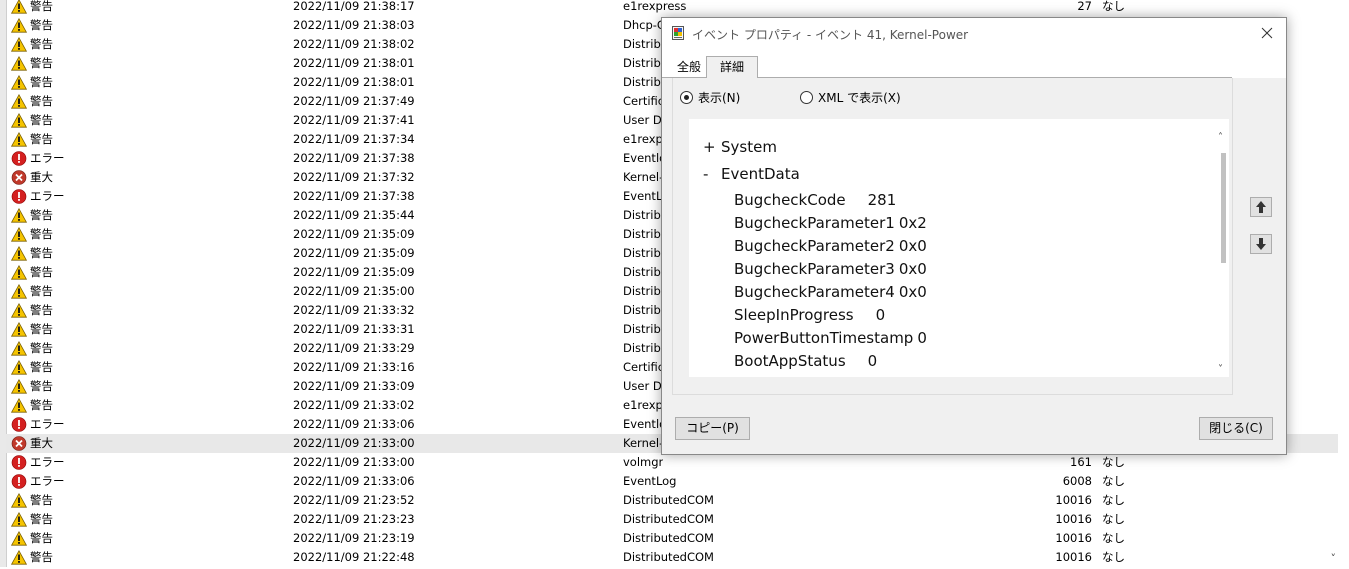  I want to click on event-data-value: 281, so click(882, 200).